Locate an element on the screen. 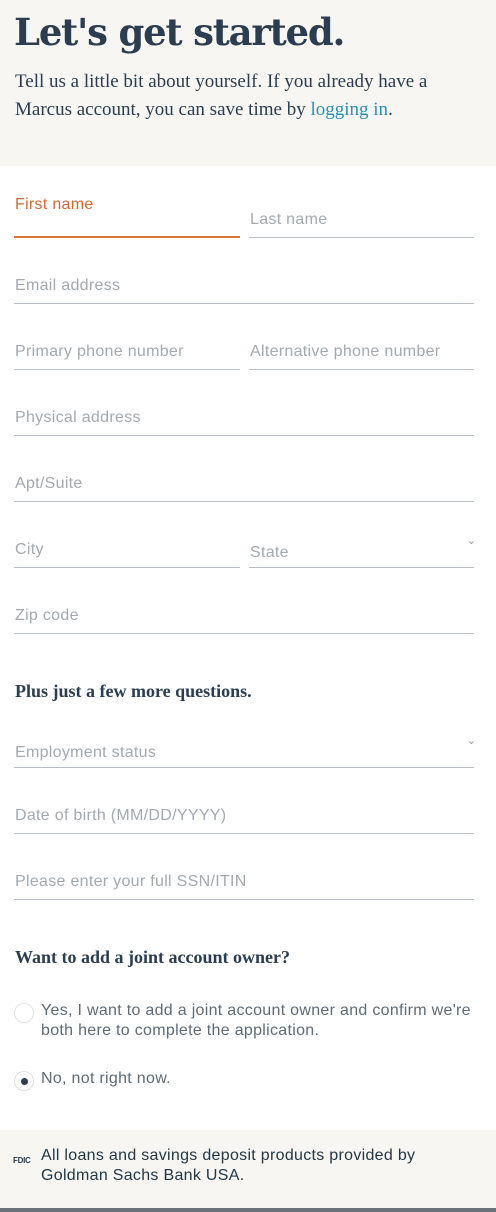 Image resolution: width=496 pixels, height=1212 pixels. alt-phone-field is located at coordinates (361, 355).